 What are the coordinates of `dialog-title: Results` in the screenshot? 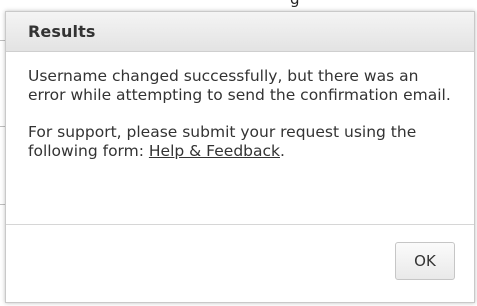 It's located at (62, 31).